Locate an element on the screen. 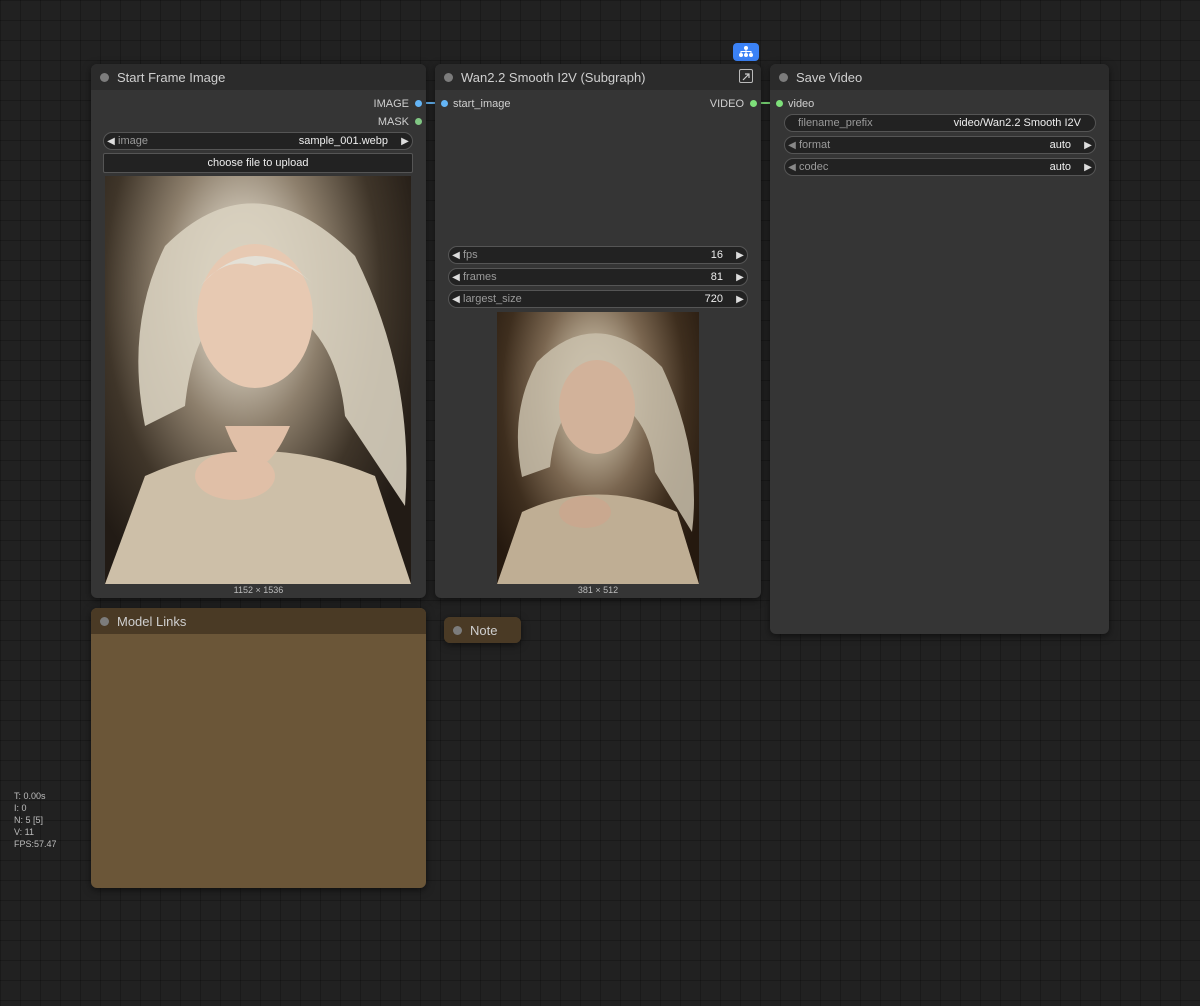 The height and width of the screenshot is (1006, 1200). node-title: Wan2.2 Smooth I2V (Subgraph) is located at coordinates (553, 77).